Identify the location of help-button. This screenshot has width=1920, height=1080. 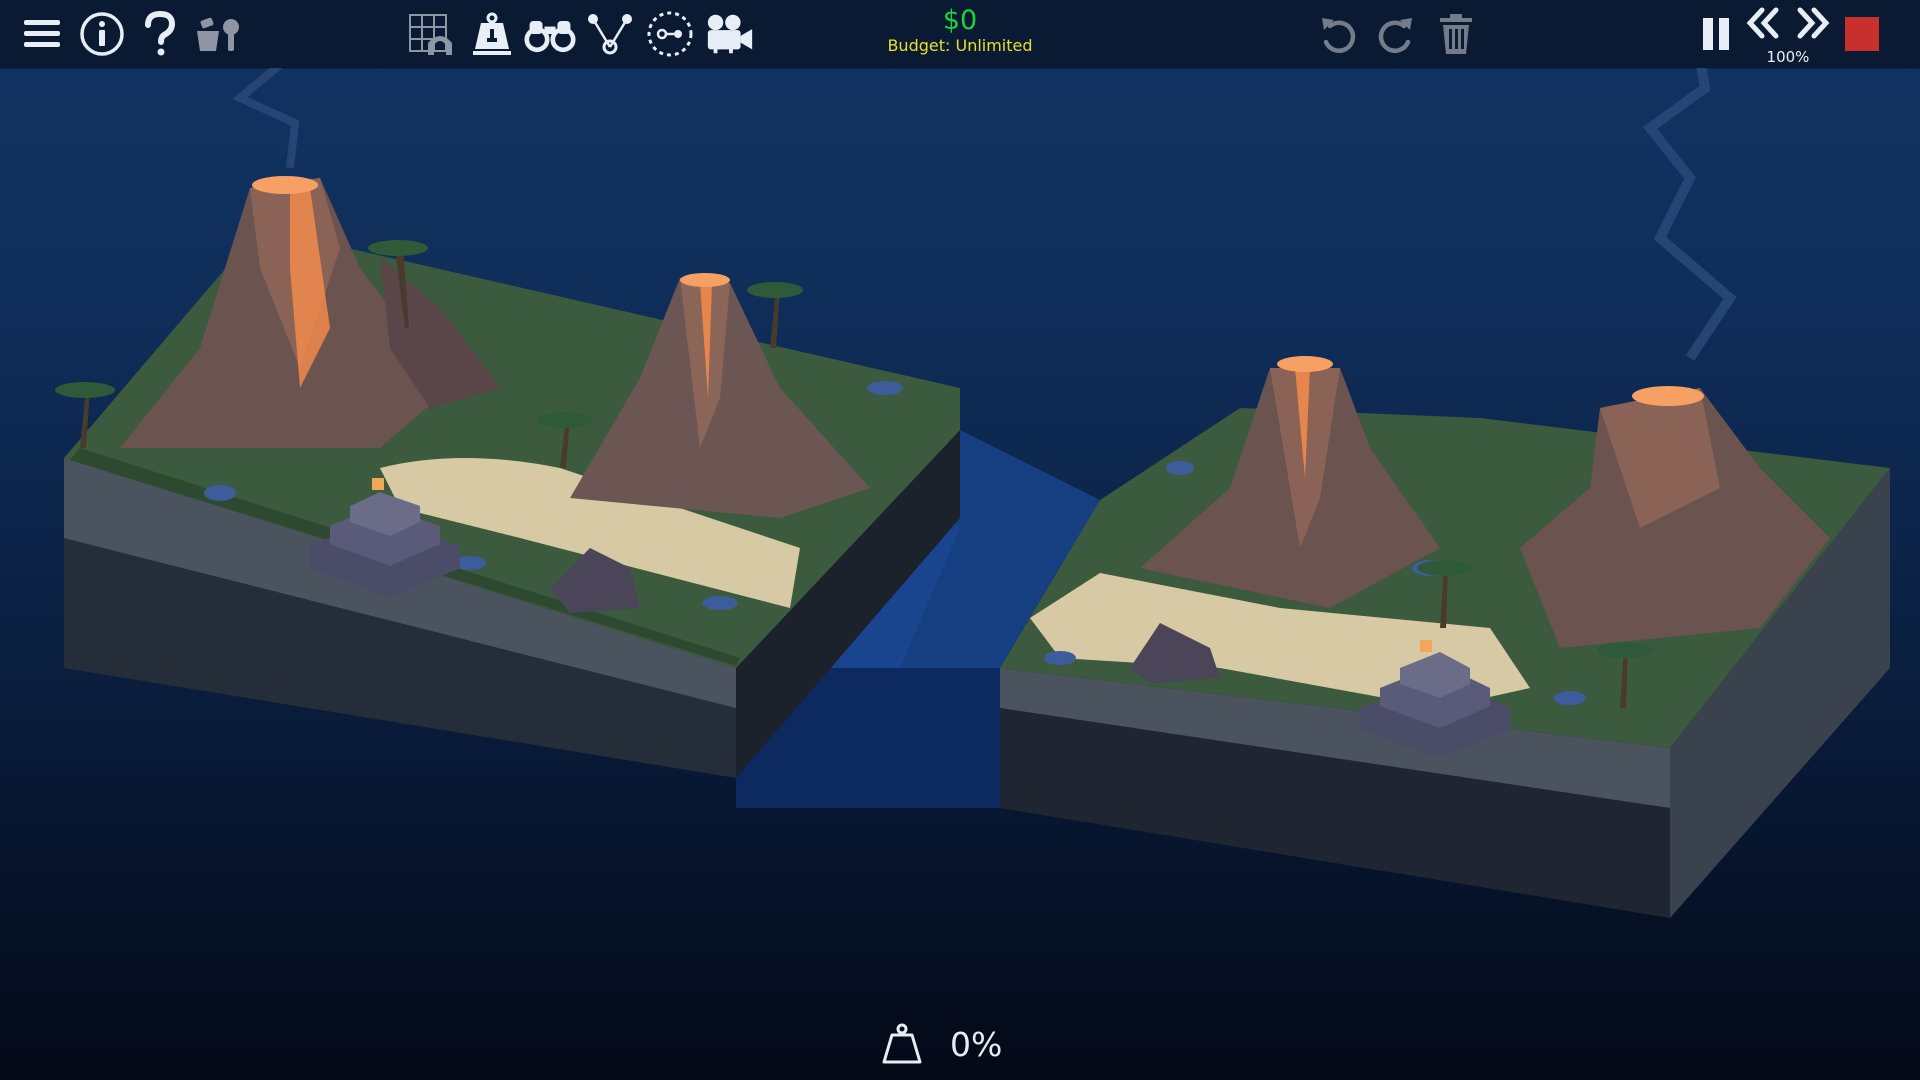
(160, 34).